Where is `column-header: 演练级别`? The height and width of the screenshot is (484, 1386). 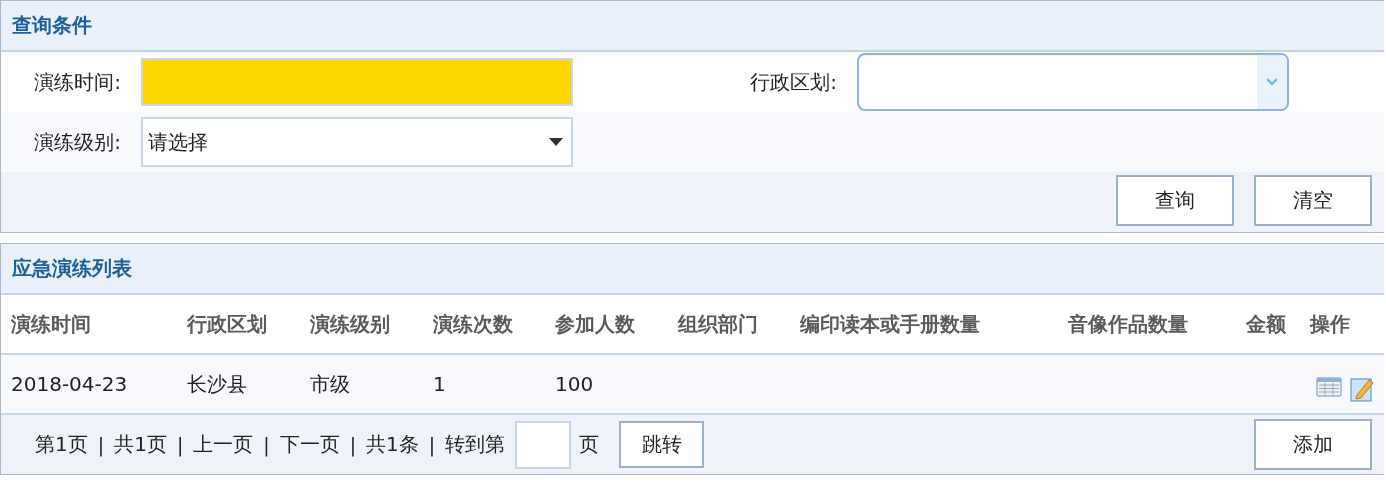 column-header: 演练级别 is located at coordinates (350, 324).